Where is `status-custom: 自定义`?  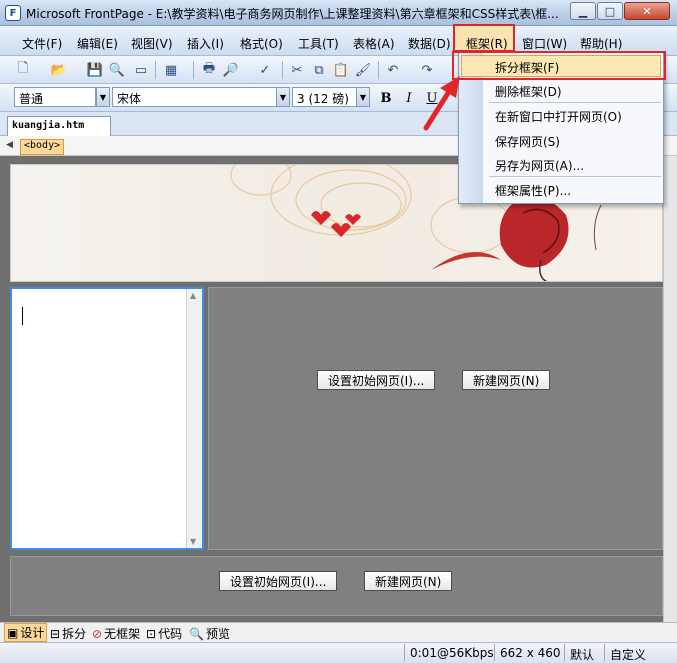
status-custom: 自定义 is located at coordinates (628, 655).